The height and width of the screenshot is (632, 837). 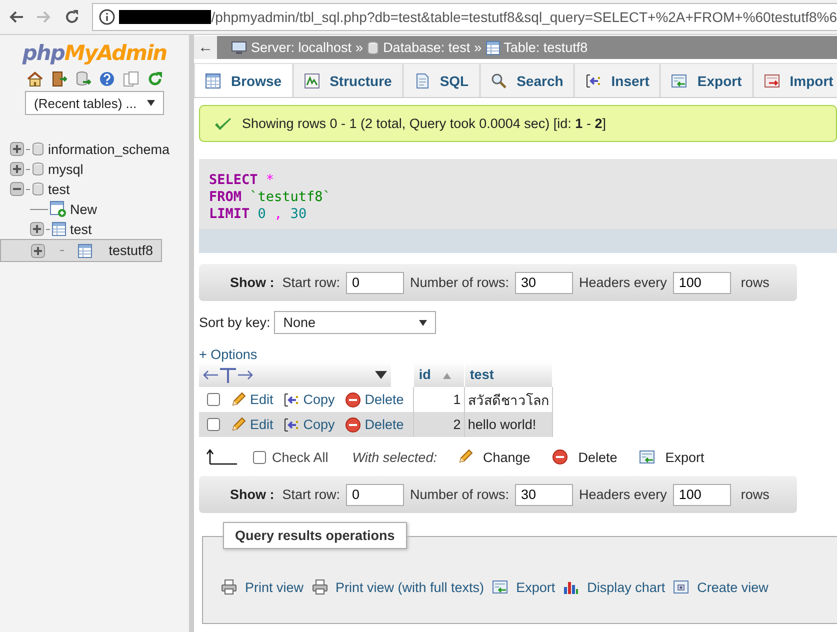 What do you see at coordinates (794, 80) in the screenshot?
I see `tab: Import` at bounding box center [794, 80].